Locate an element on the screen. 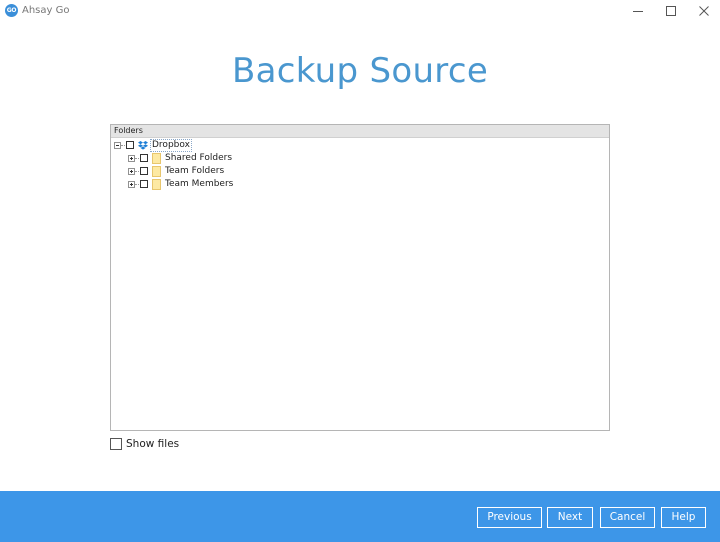  previous-button: Previous is located at coordinates (509, 517).